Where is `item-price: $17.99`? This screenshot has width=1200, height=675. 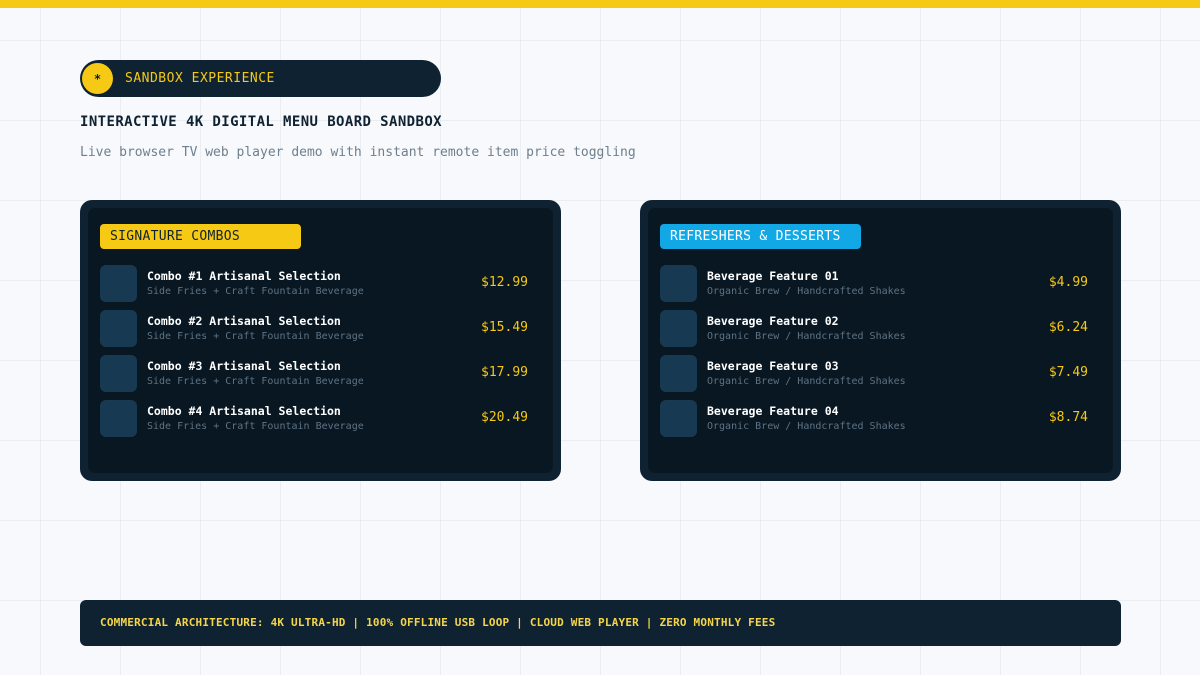 item-price: $17.99 is located at coordinates (504, 372).